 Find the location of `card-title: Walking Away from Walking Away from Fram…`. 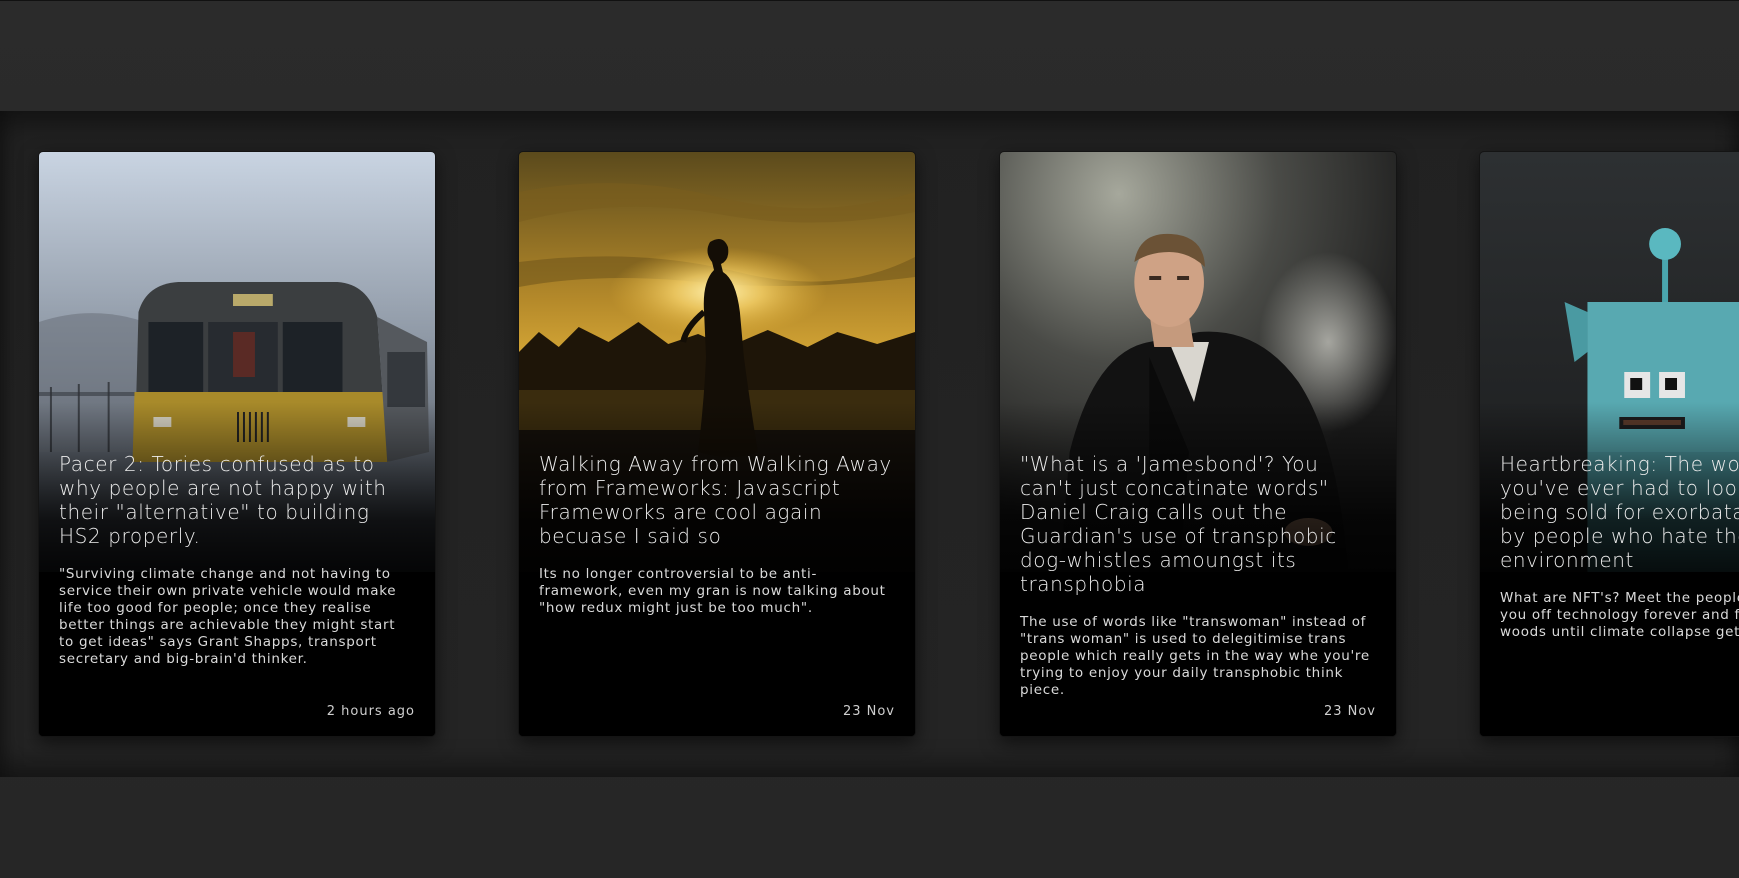

card-title: Walking Away from Walking Away from Fram… is located at coordinates (717, 500).